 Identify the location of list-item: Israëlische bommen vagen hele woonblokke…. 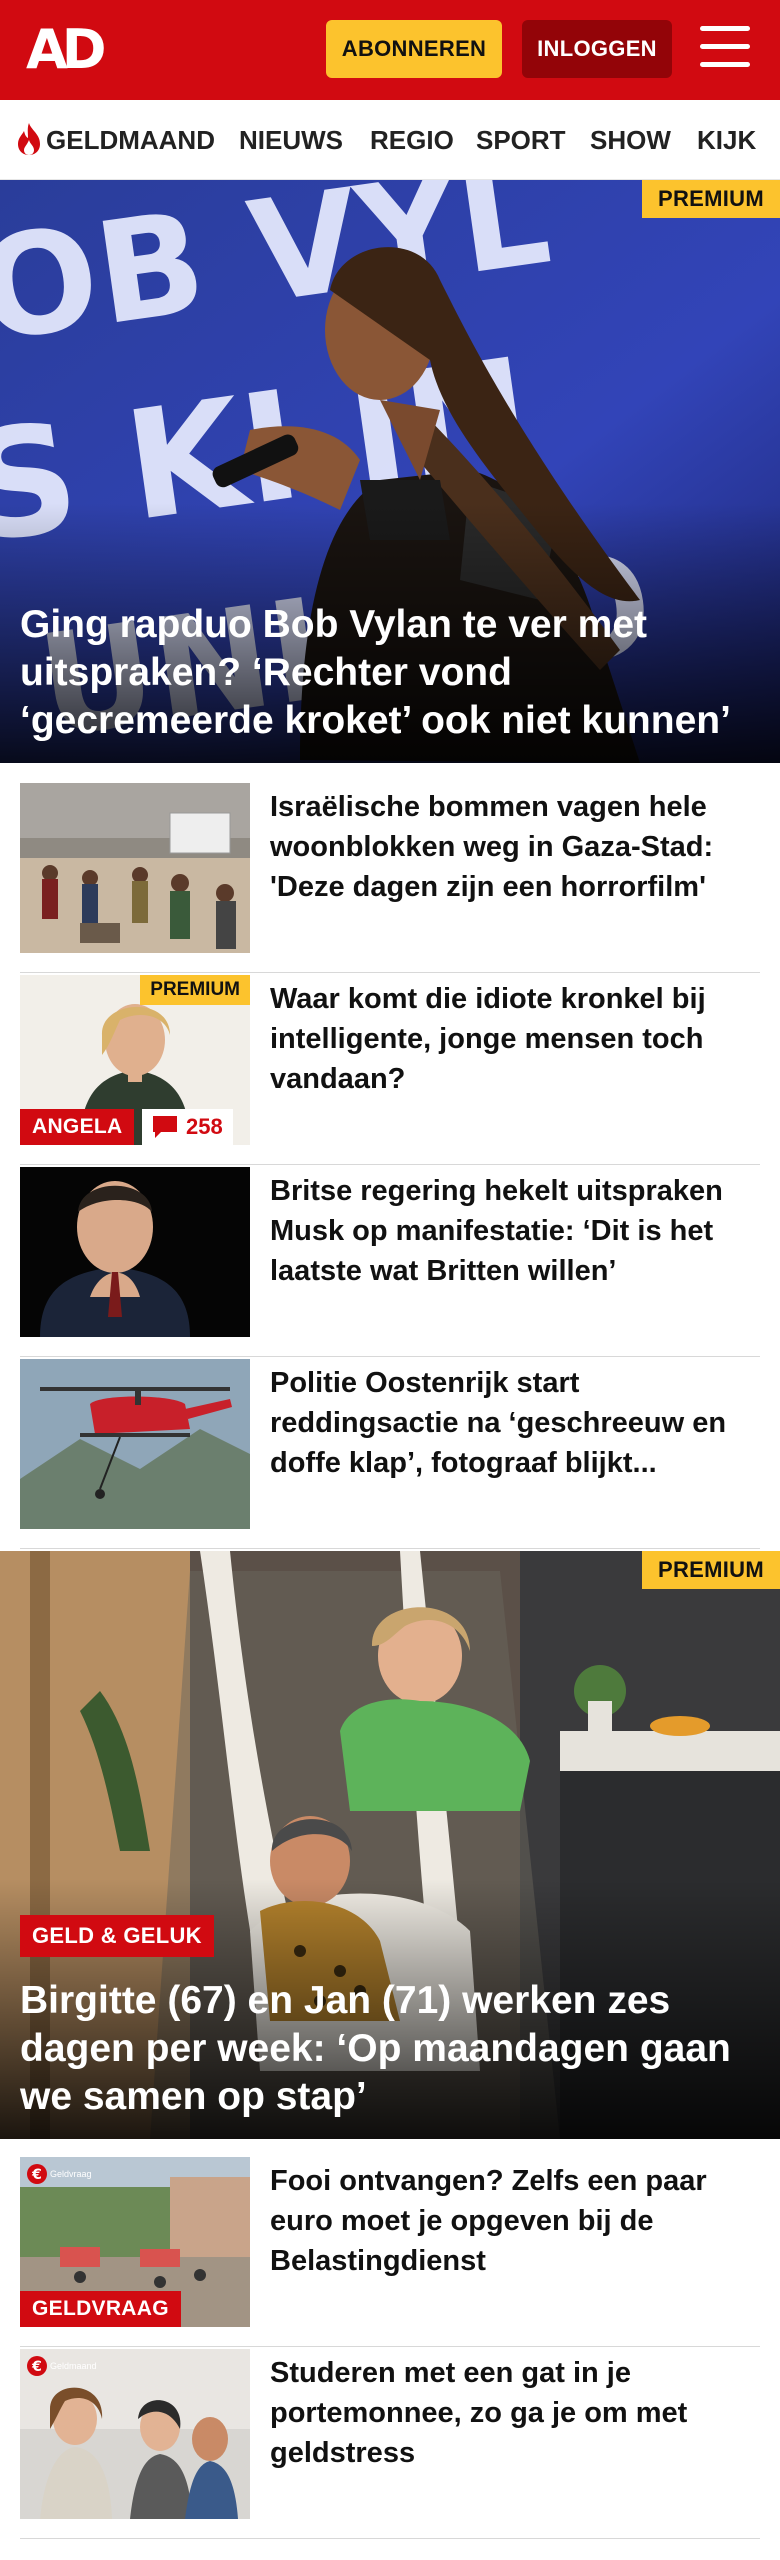
(390, 878).